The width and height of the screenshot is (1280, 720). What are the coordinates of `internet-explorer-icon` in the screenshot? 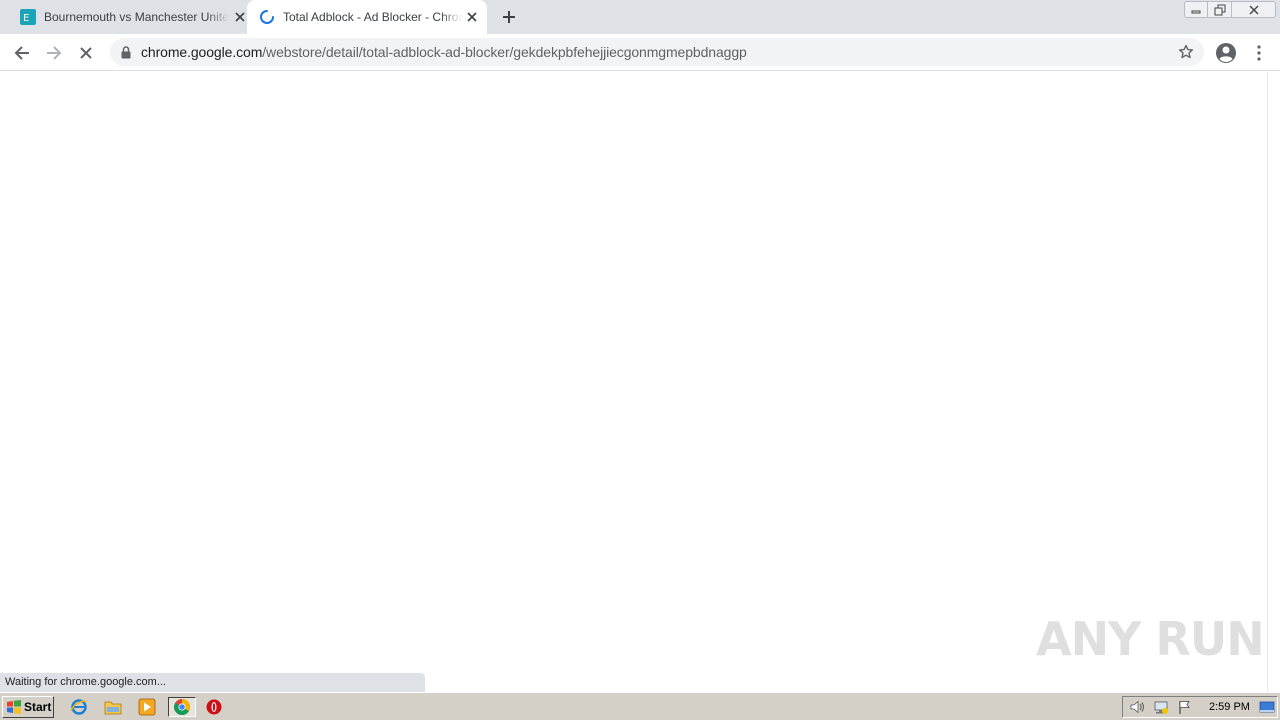 It's located at (79, 707).